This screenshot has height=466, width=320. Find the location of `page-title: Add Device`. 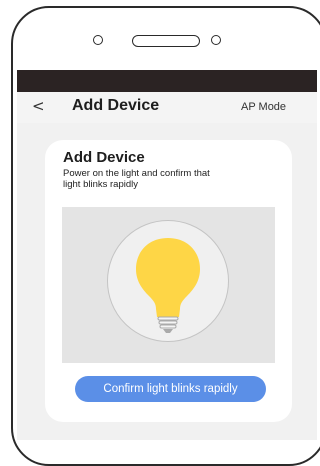

page-title: Add Device is located at coordinates (116, 105).